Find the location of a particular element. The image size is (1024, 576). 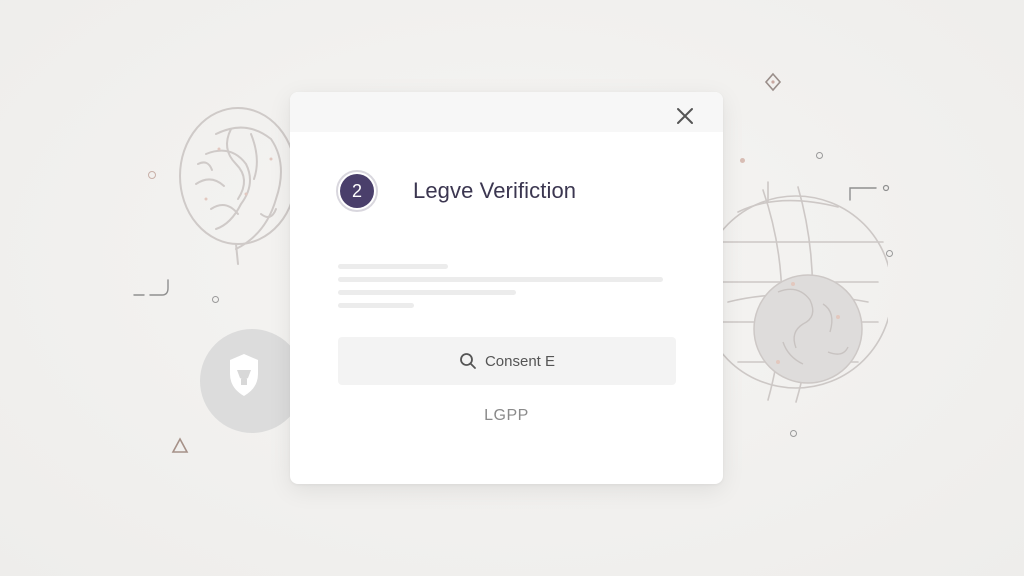

shield-icon is located at coordinates (244, 375).